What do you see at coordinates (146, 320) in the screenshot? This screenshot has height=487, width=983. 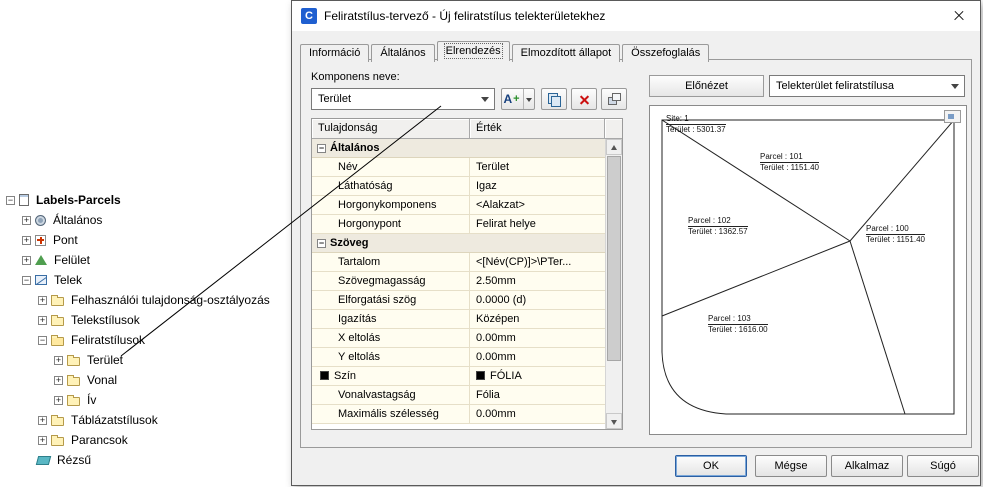 I see `tree-item-telekstilusok: + Telekstílusok` at bounding box center [146, 320].